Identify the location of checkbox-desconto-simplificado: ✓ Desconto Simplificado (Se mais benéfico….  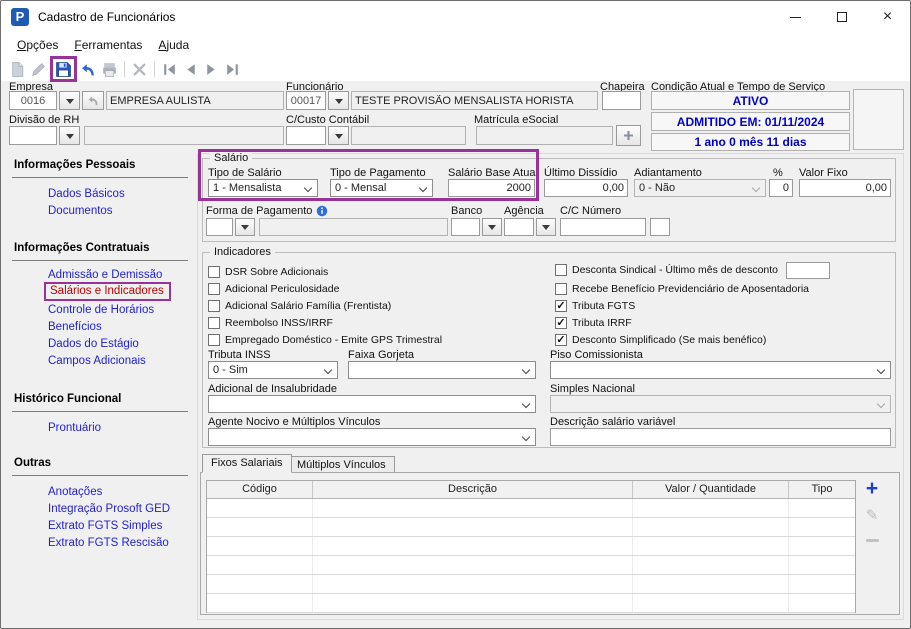
(660, 340).